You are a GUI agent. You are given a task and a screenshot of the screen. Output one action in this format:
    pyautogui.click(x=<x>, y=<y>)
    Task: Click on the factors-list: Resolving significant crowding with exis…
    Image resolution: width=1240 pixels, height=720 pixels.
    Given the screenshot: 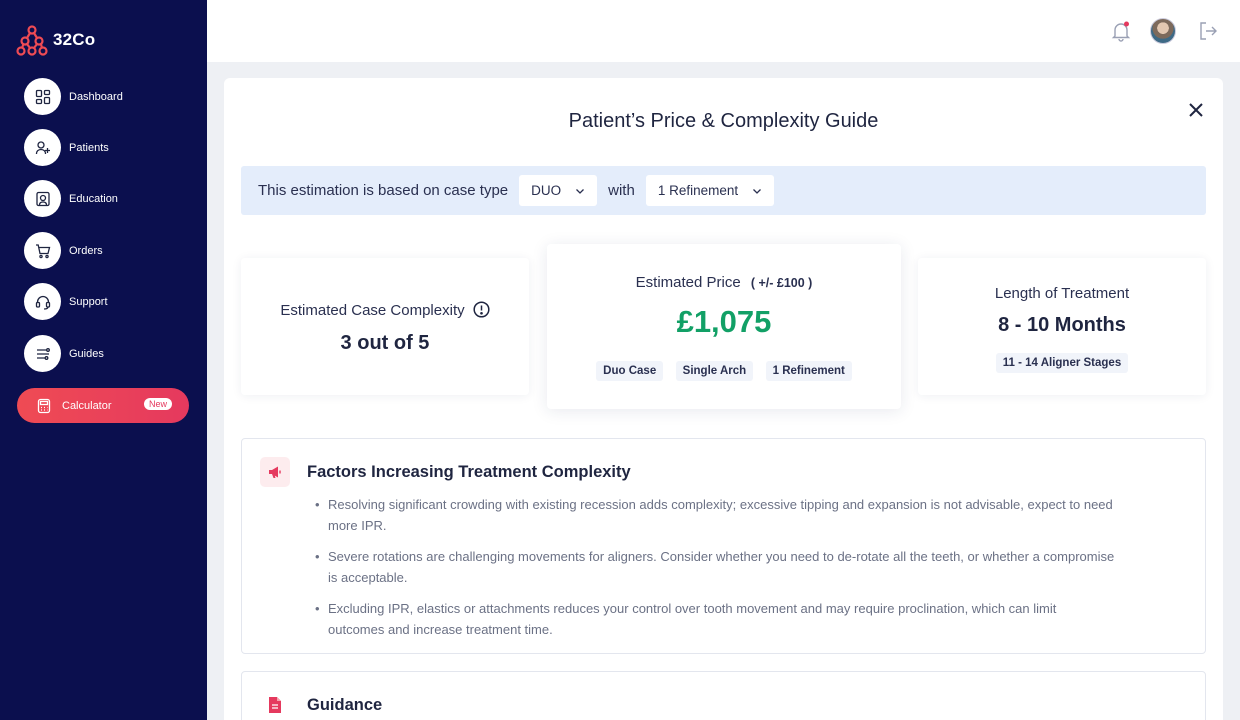 What is the action you would take?
    pyautogui.click(x=715, y=572)
    